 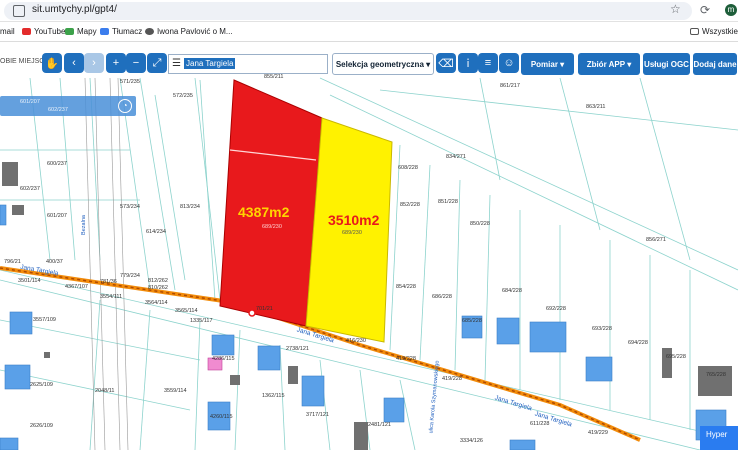 I want to click on add-data-button: Dodaj dane, so click(x=715, y=64).